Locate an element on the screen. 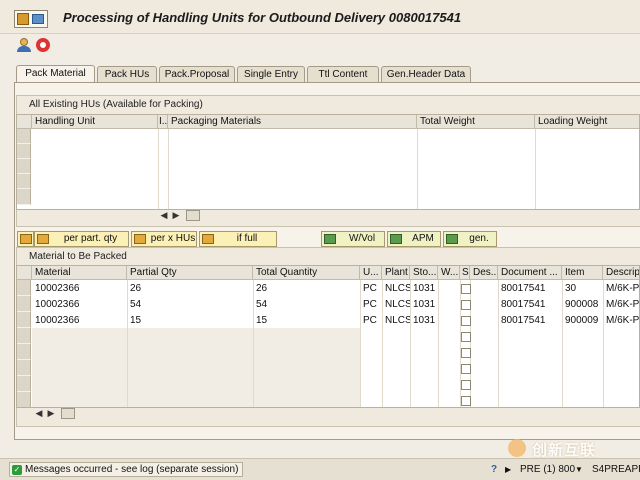 The width and height of the screenshot is (640, 480). weight-volume-button: W/Vol is located at coordinates (353, 239).